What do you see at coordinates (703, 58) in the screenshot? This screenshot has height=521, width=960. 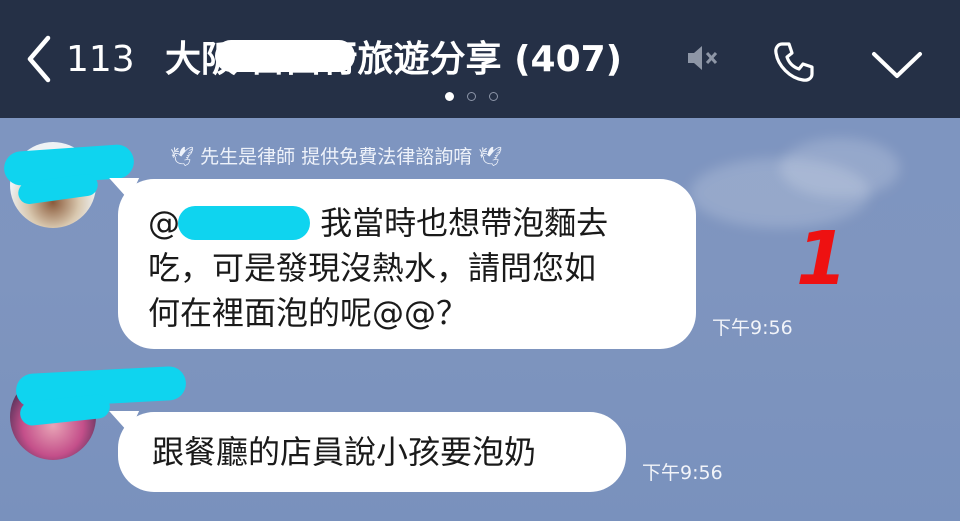 I see `mute-icon` at bounding box center [703, 58].